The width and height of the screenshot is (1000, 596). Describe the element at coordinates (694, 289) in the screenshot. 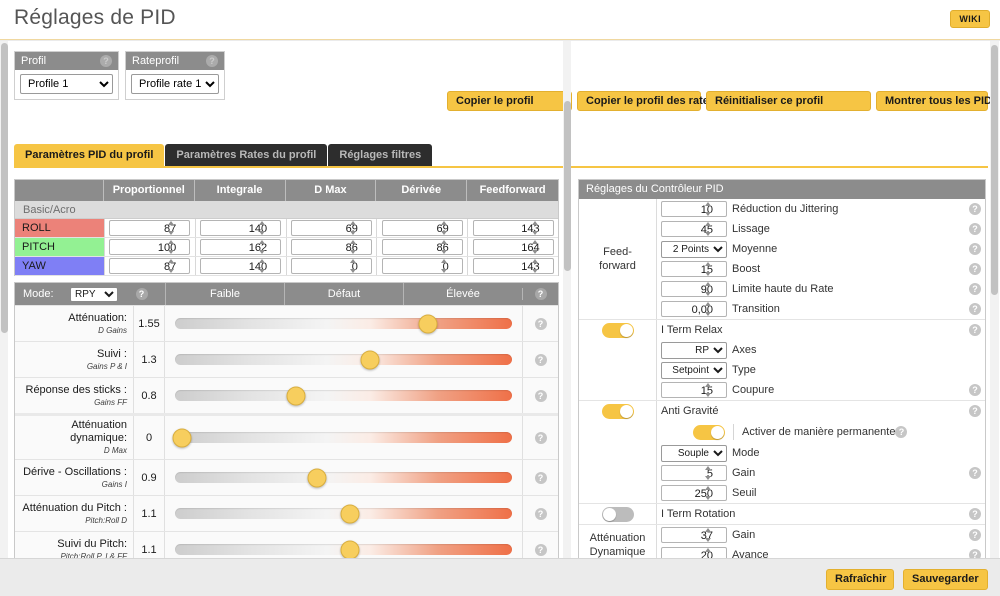

I see `max-rate-limit-input: 90` at that location.